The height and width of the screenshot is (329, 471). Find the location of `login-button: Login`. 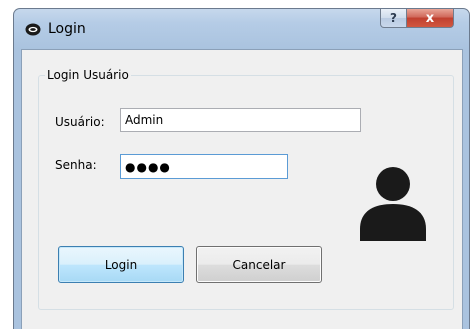

login-button: Login is located at coordinates (121, 264).